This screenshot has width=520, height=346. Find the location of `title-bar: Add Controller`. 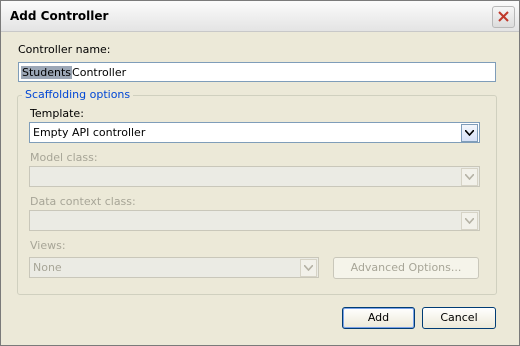

title-bar: Add Controller is located at coordinates (260, 16).